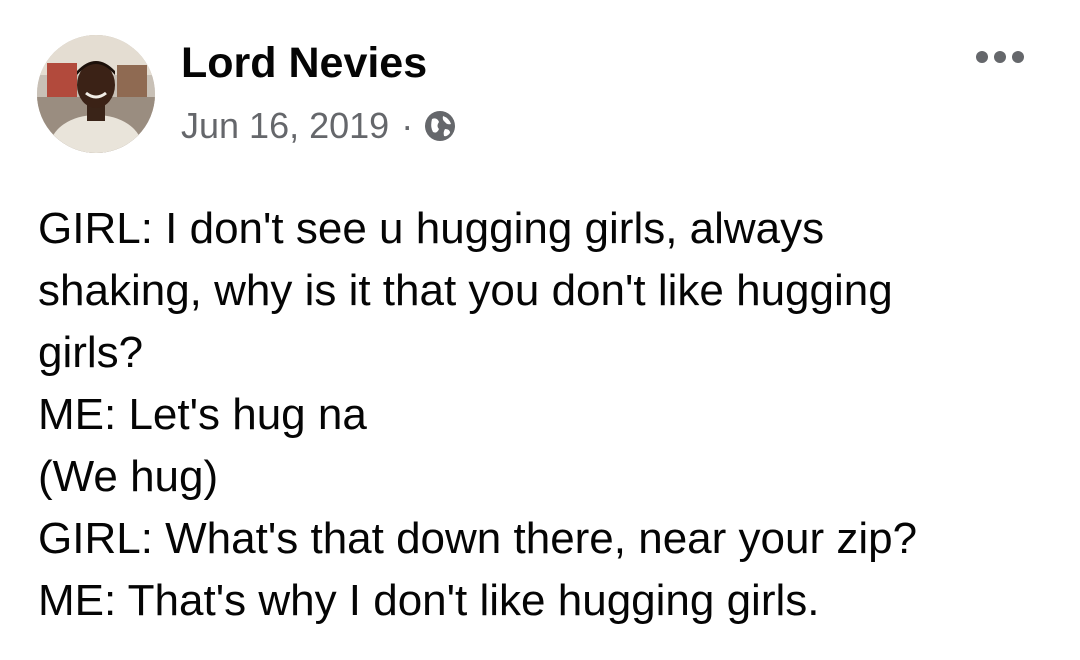 Image resolution: width=1080 pixels, height=660 pixels. I want to click on avatar, so click(96, 94).